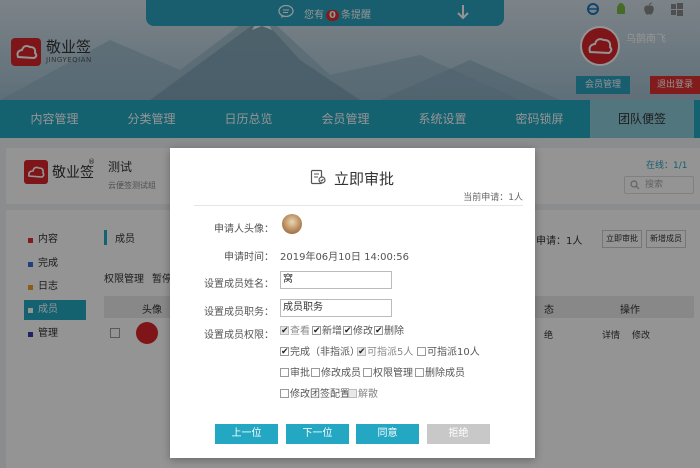  I want to click on perm-assign5-checkbox: 可指派5人, so click(385, 352).